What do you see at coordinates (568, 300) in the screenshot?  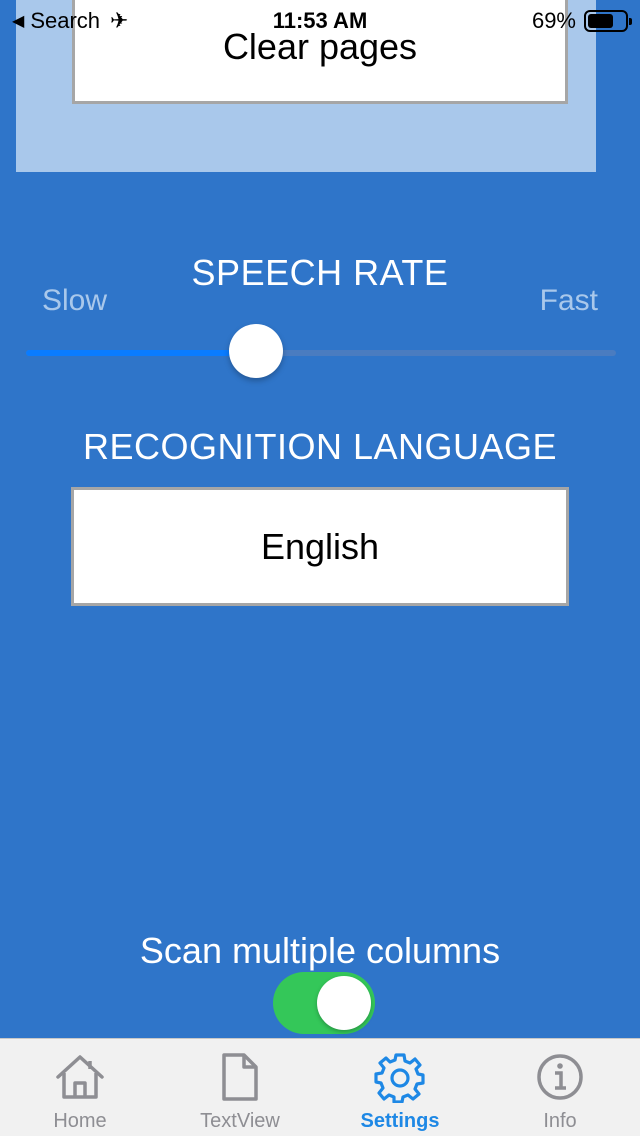 I see `fast-label: Fast` at bounding box center [568, 300].